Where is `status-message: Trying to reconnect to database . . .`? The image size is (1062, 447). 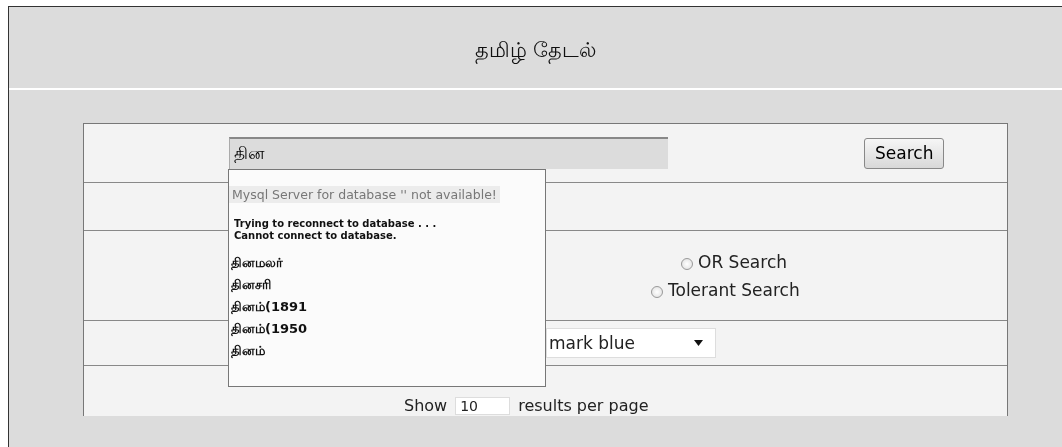
status-message: Trying to reconnect to database . . . is located at coordinates (336, 224).